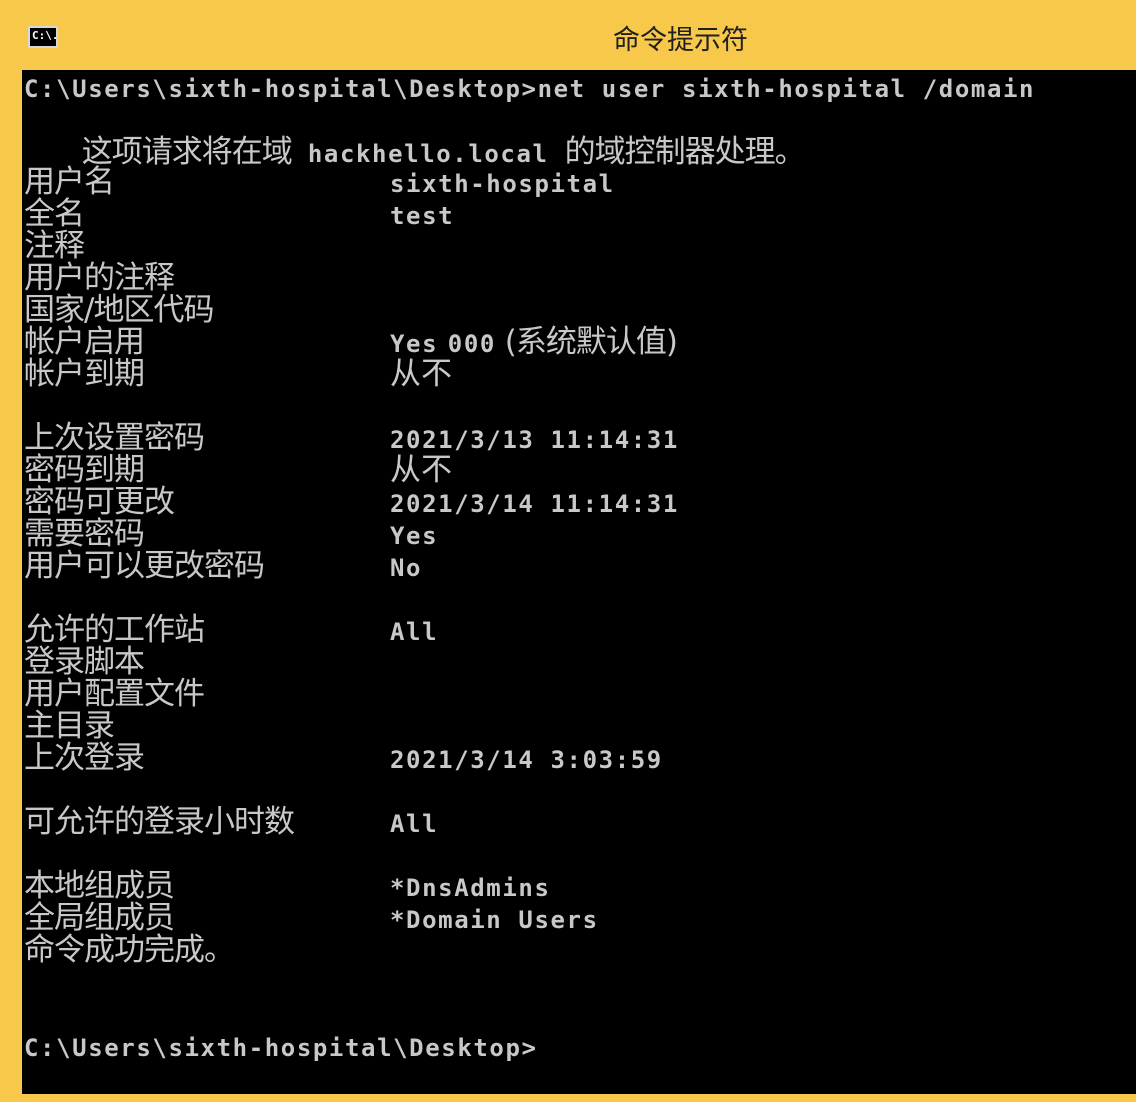 The height and width of the screenshot is (1102, 1136). Describe the element at coordinates (144, 566) in the screenshot. I see `user-may-change-label: 用户可以更改密码` at that location.